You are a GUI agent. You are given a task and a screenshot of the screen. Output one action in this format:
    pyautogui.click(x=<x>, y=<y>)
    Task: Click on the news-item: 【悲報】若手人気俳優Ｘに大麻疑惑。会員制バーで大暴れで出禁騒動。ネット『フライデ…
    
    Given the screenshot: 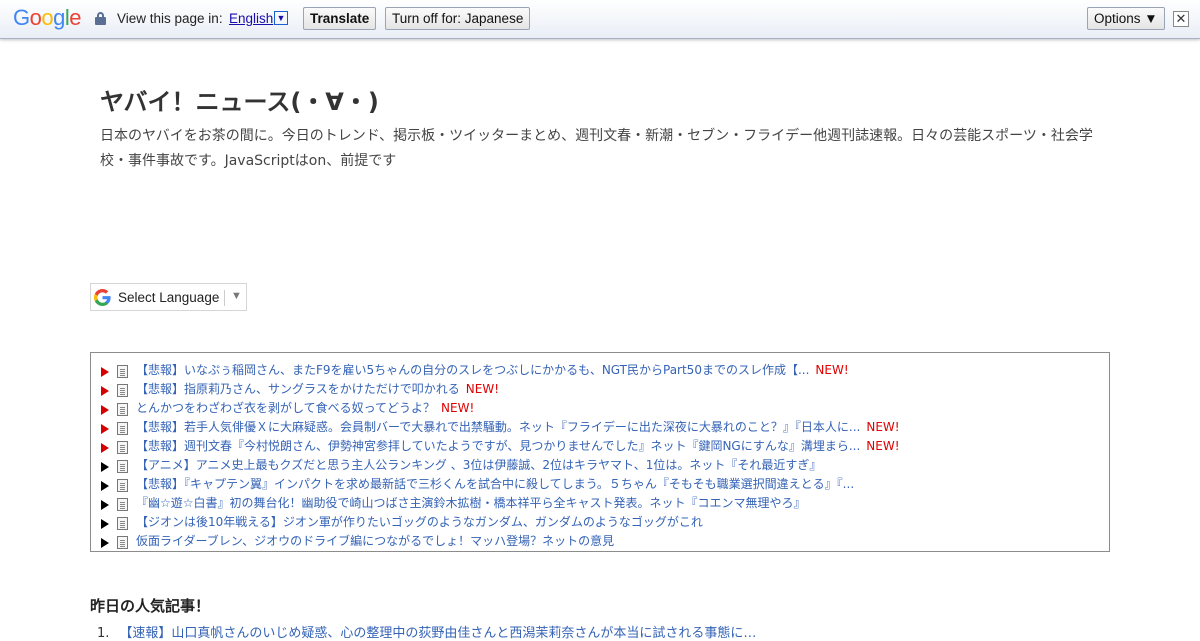 What is the action you would take?
    pyautogui.click(x=500, y=427)
    